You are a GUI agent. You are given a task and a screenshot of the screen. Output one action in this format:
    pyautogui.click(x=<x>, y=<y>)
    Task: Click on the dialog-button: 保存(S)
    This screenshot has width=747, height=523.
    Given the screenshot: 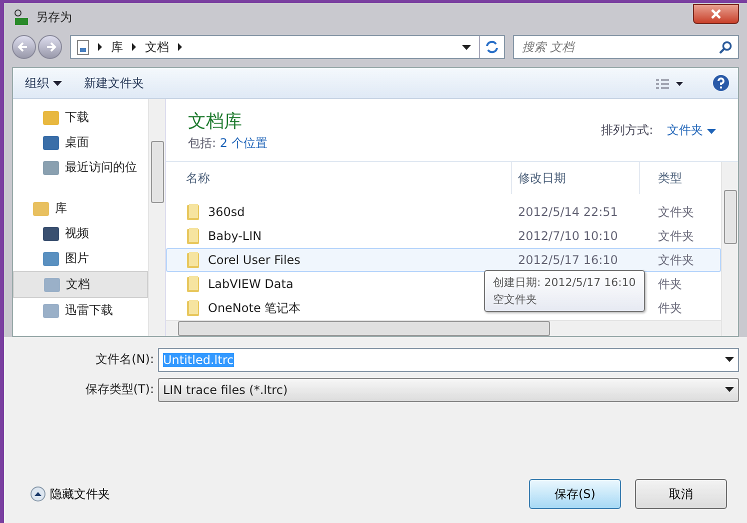 What is the action you would take?
    pyautogui.click(x=575, y=494)
    